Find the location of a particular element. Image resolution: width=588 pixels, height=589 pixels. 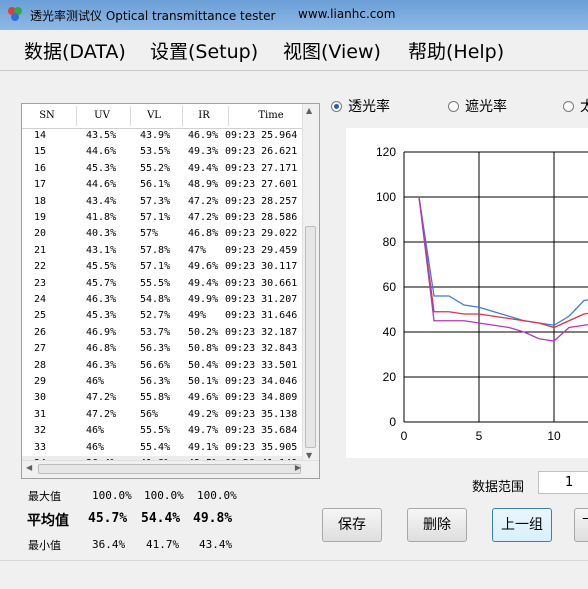

table-cell-ir: 47.2% is located at coordinates (203, 217).